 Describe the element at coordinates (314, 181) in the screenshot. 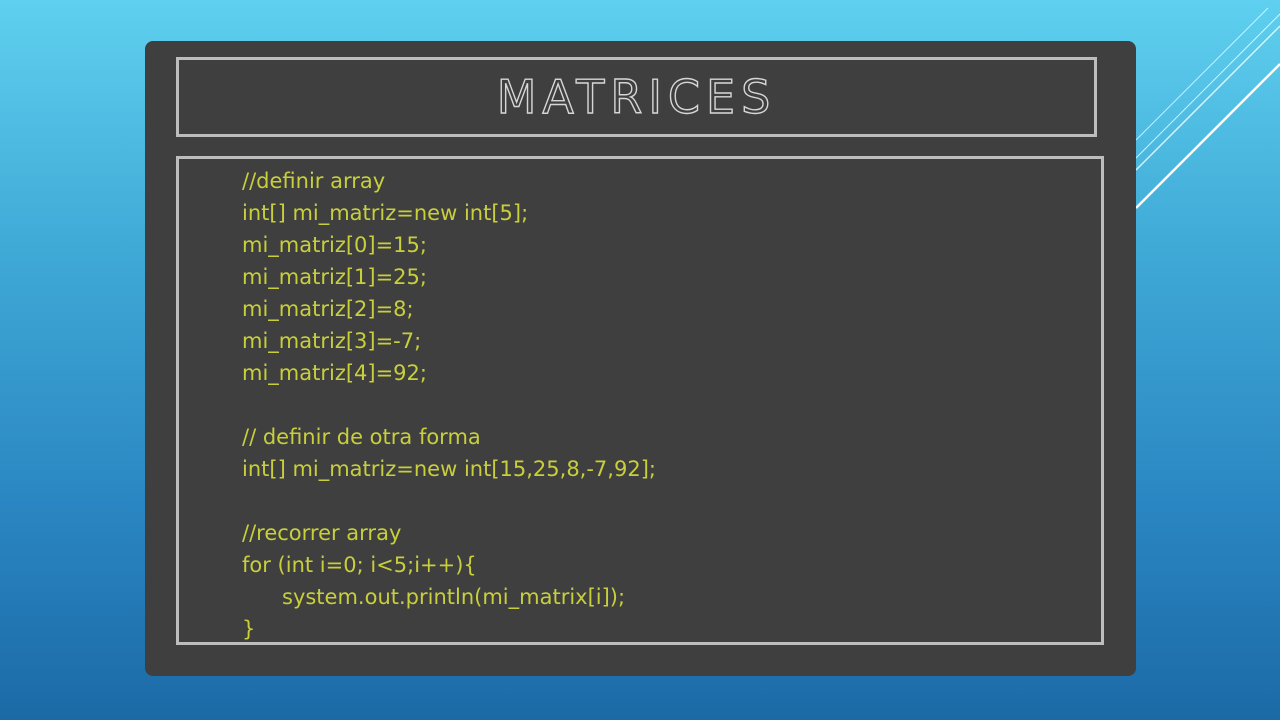

I see `code-line: //definir array` at that location.